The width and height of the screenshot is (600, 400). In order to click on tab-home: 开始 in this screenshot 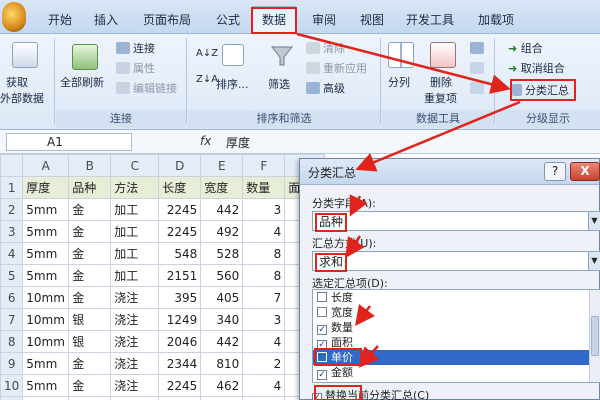, I will do `click(60, 20)`.